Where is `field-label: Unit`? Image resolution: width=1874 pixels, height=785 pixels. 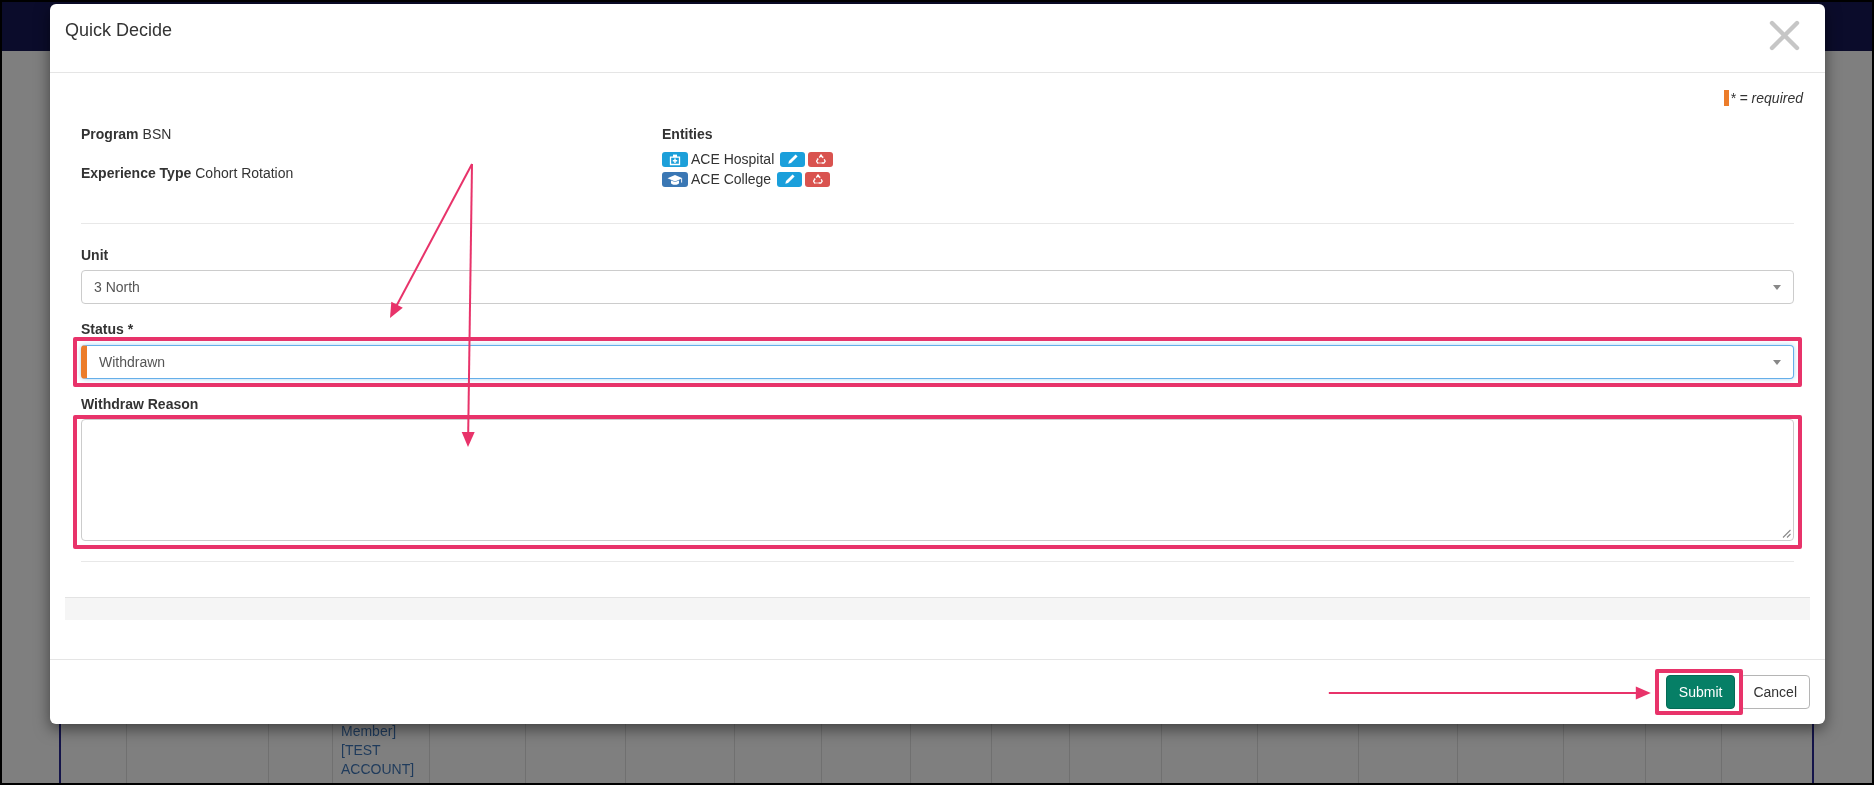 field-label: Unit is located at coordinates (95, 255).